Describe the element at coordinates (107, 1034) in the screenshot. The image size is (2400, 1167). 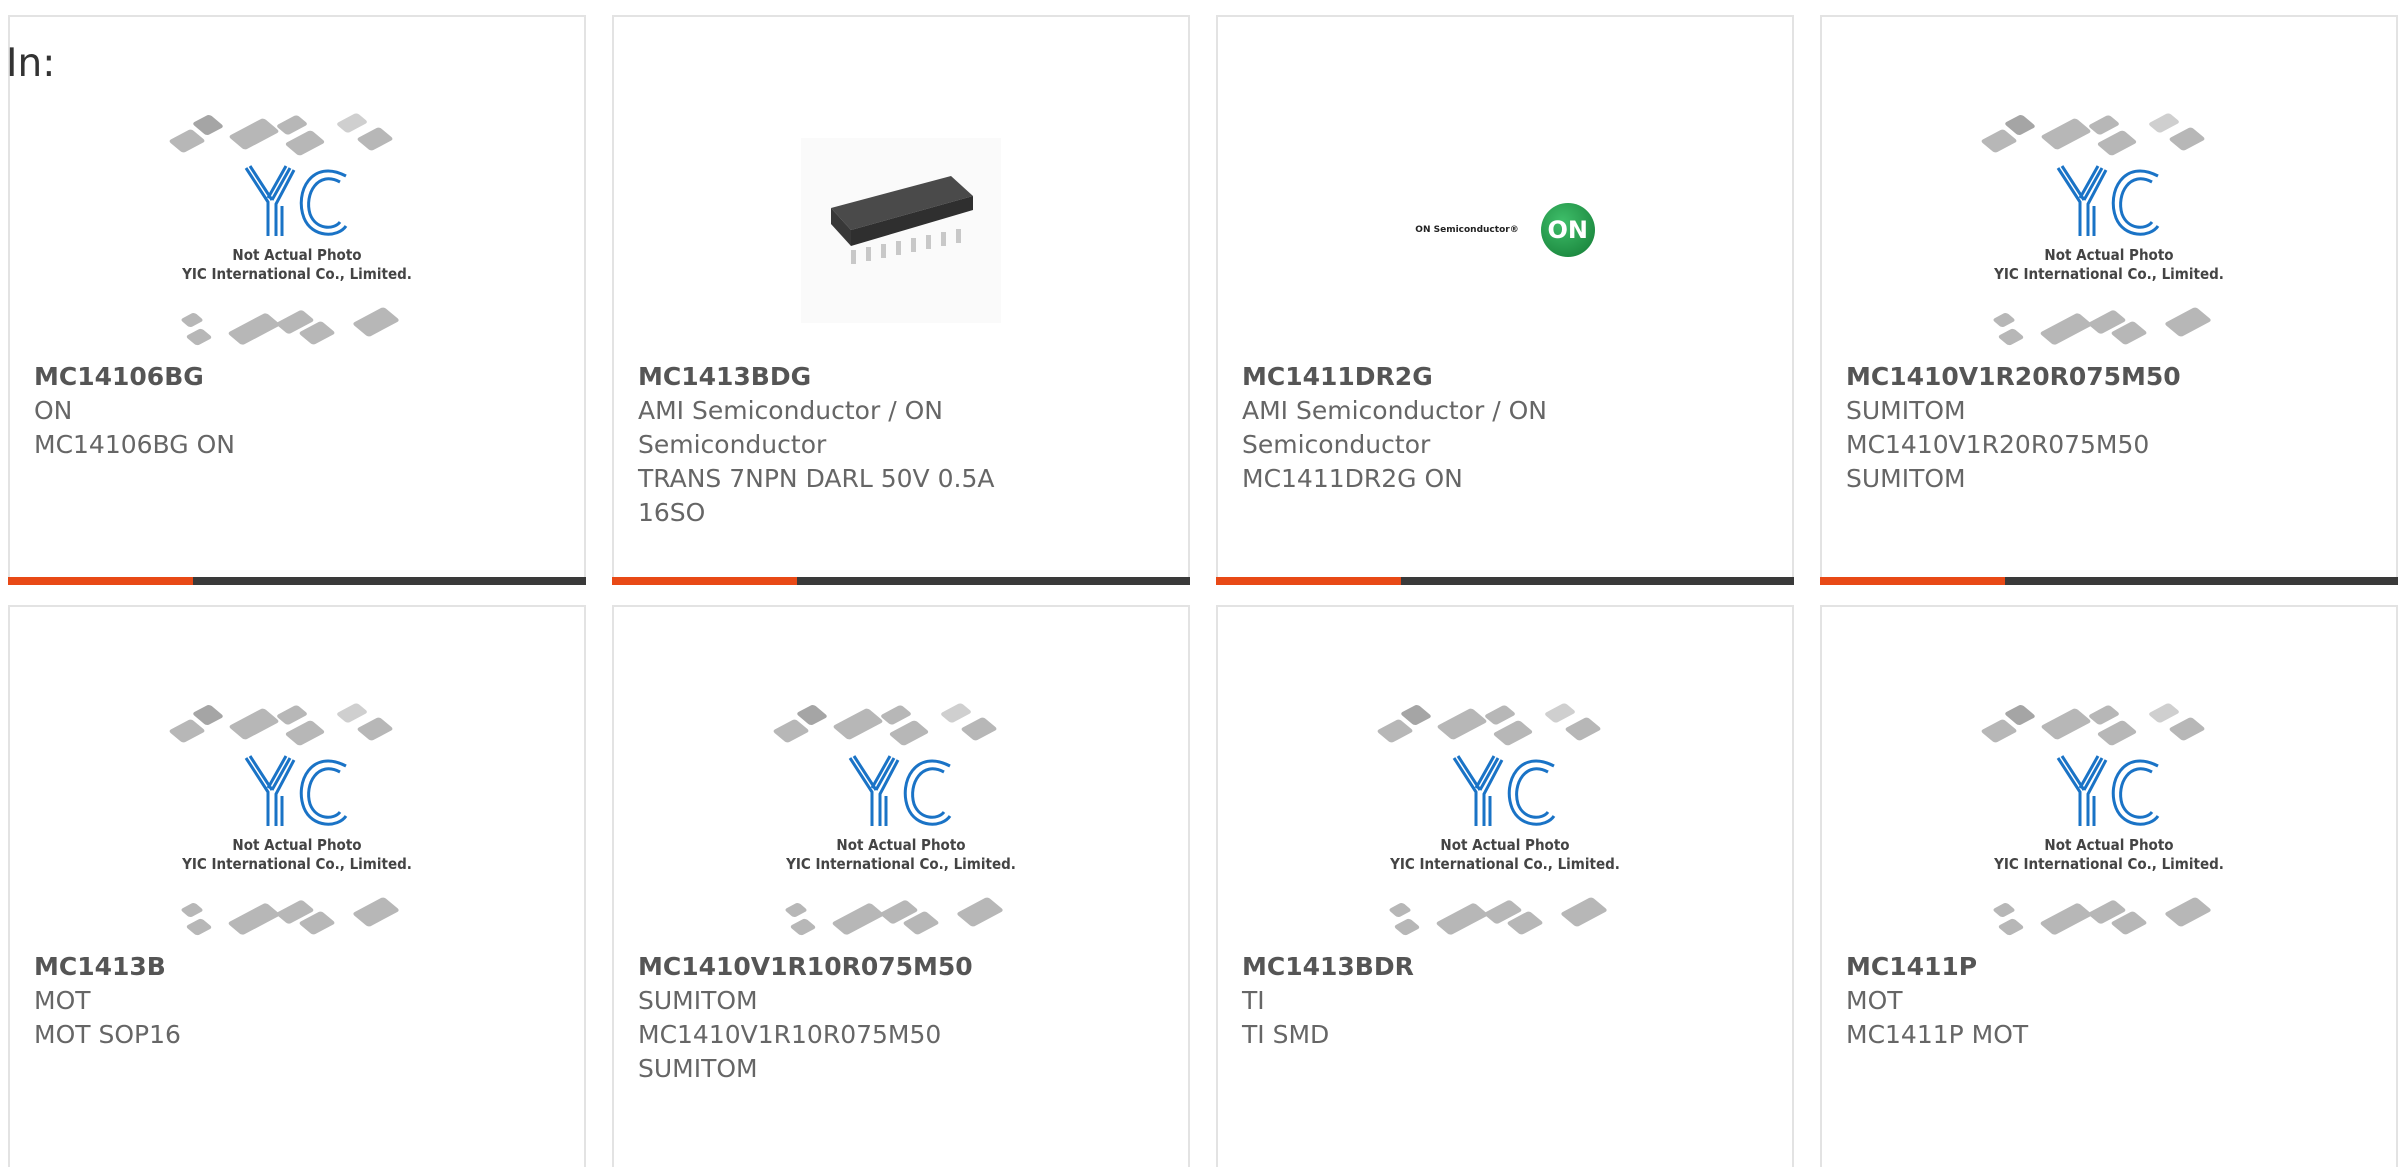
I see `description: MOT SOP16` at that location.